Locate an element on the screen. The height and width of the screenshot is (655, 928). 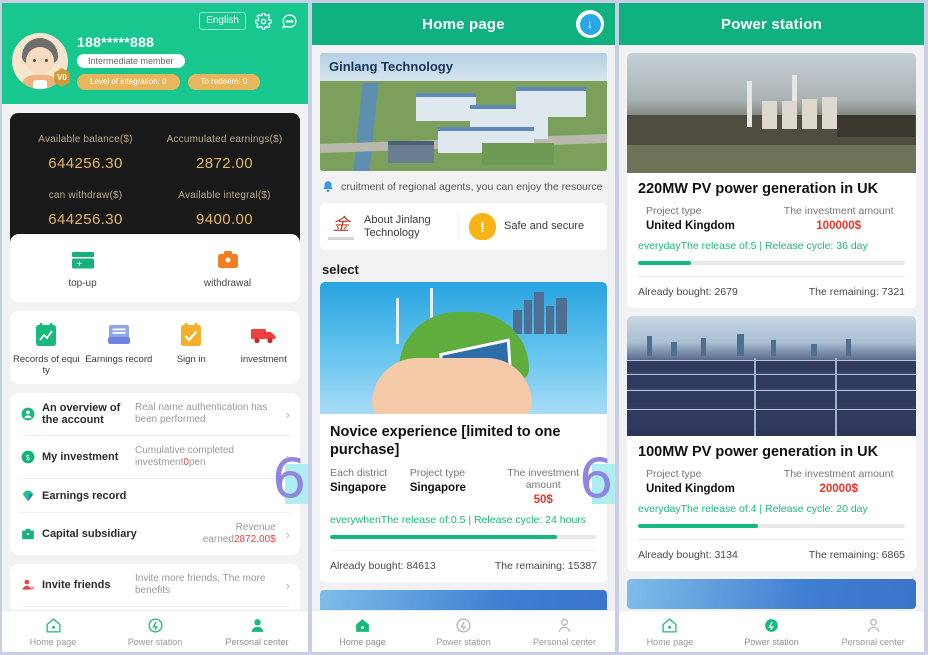
power-station-icon is located at coordinates (772, 625).